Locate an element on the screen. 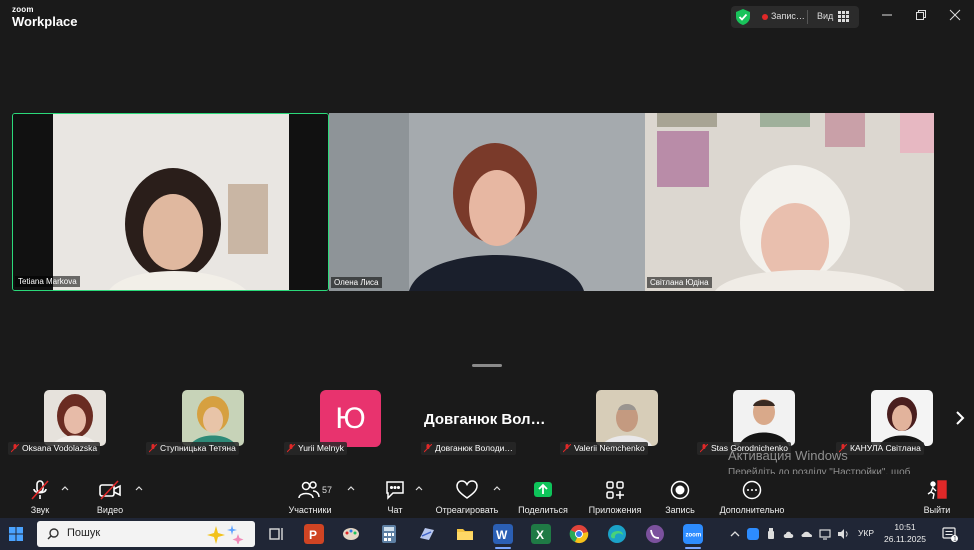  leave-button: Выйти is located at coordinates (937, 497).